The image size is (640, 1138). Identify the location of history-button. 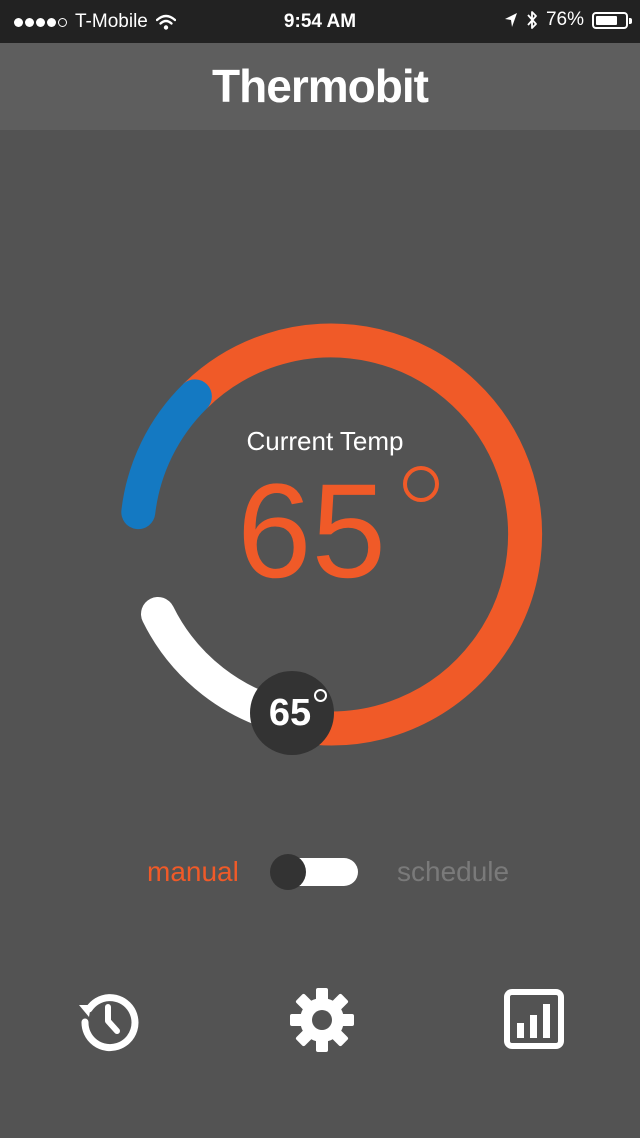
(110, 1020).